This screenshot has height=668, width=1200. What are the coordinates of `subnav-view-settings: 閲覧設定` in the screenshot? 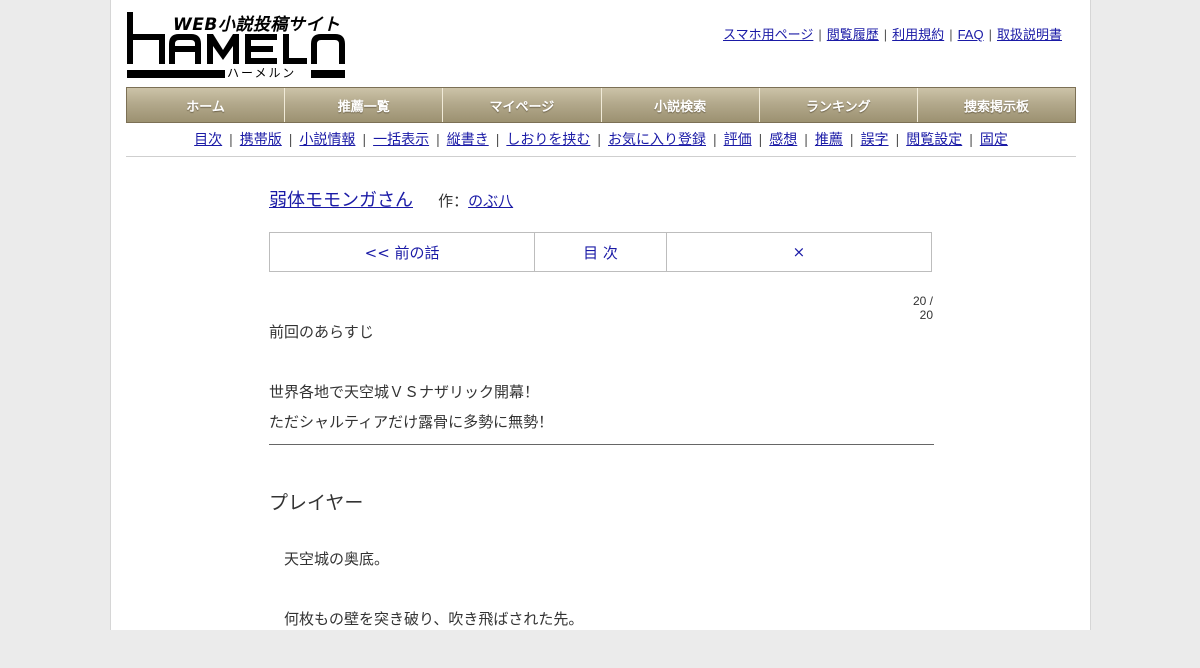 It's located at (934, 139).